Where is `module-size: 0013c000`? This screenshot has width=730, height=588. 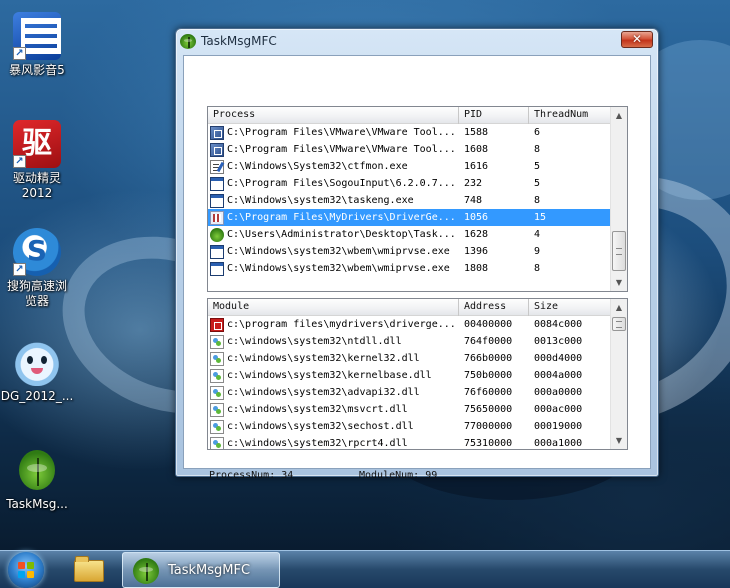
module-size: 0013c000 is located at coordinates (558, 341).